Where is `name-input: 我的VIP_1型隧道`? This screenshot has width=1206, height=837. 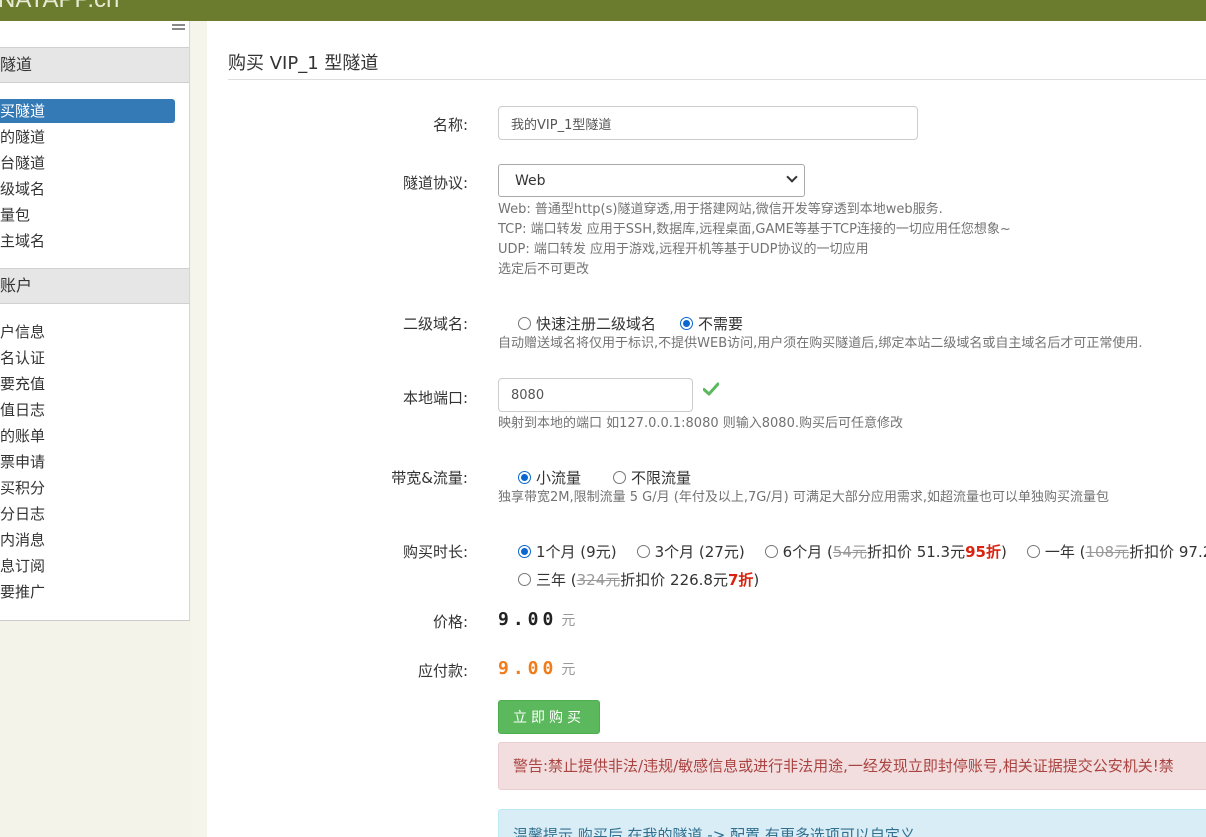
name-input: 我的VIP_1型隧道 is located at coordinates (708, 123).